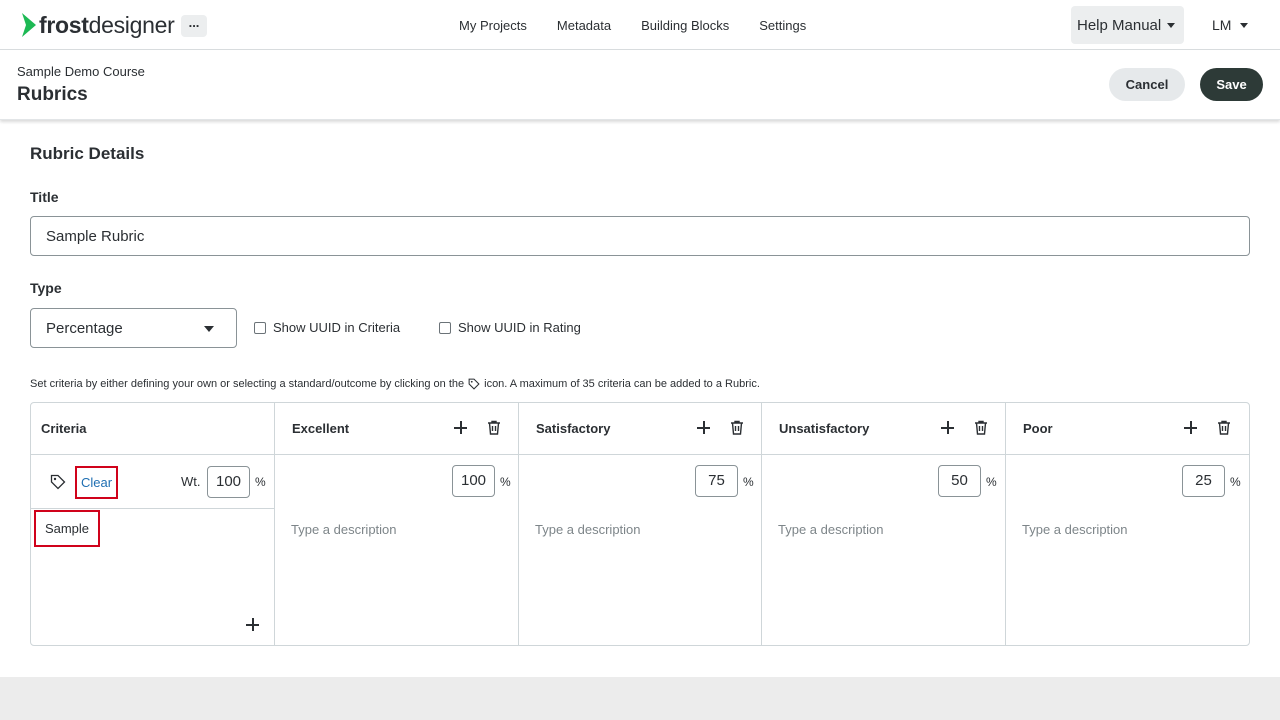 The image size is (1280, 720). Describe the element at coordinates (228, 482) in the screenshot. I see `weight-input: 100` at that location.